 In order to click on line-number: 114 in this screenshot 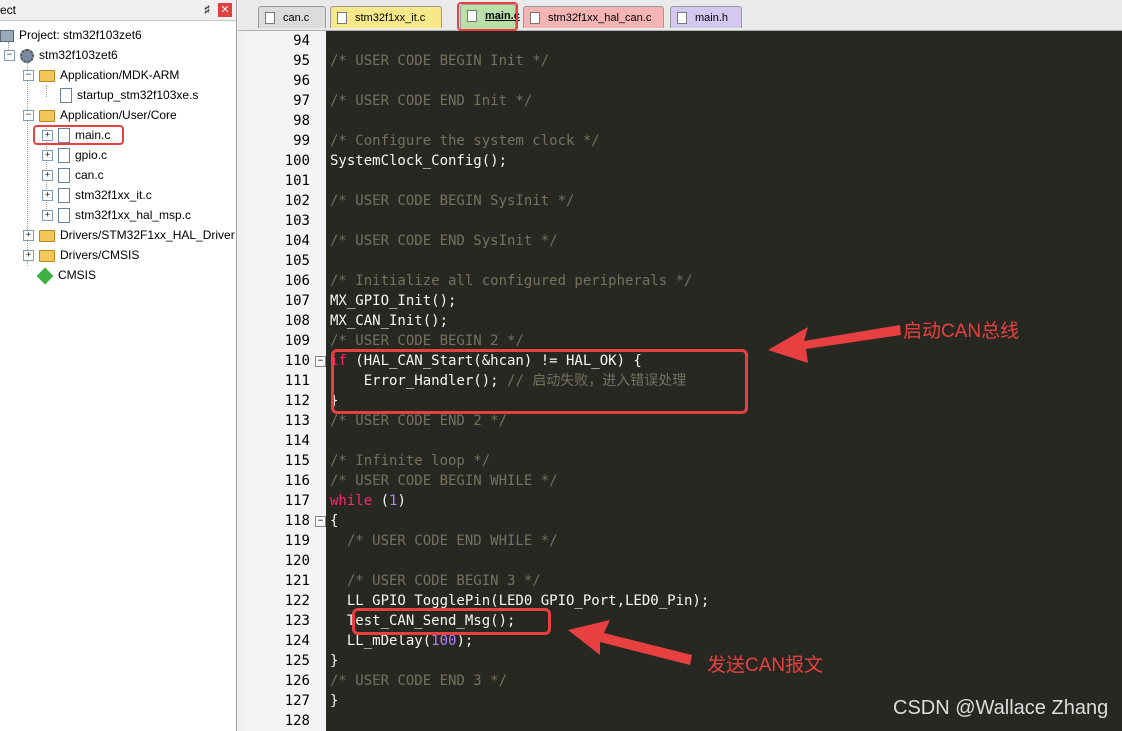, I will do `click(297, 441)`.